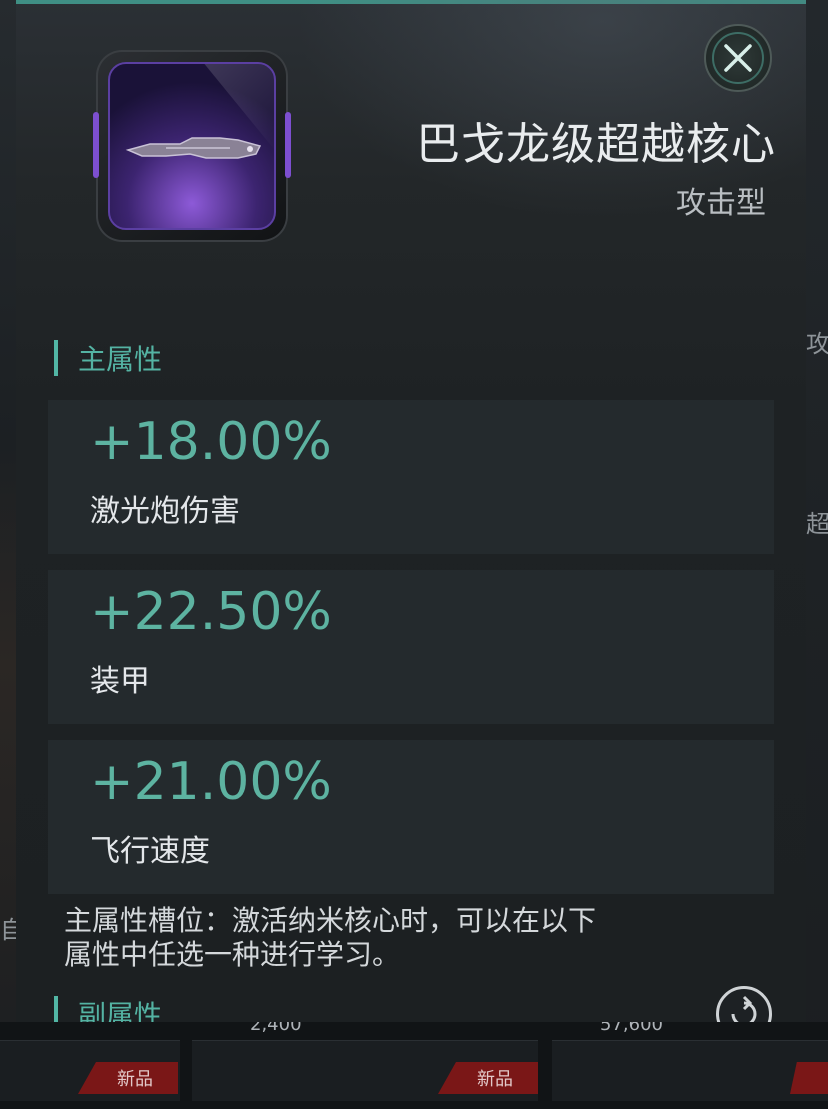 Image resolution: width=828 pixels, height=1109 pixels. I want to click on item-name: 巴戈龙级超越核心, so click(596, 144).